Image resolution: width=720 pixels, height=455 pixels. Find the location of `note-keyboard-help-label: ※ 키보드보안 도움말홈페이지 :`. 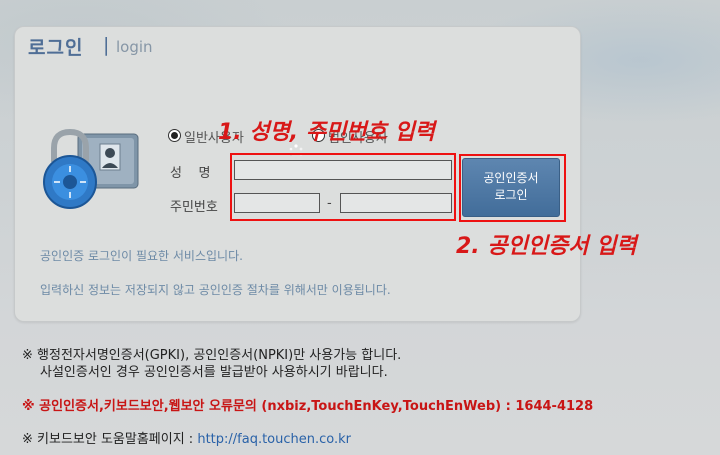

note-keyboard-help-label: ※ 키보드보안 도움말홈페이지 : is located at coordinates (110, 439).